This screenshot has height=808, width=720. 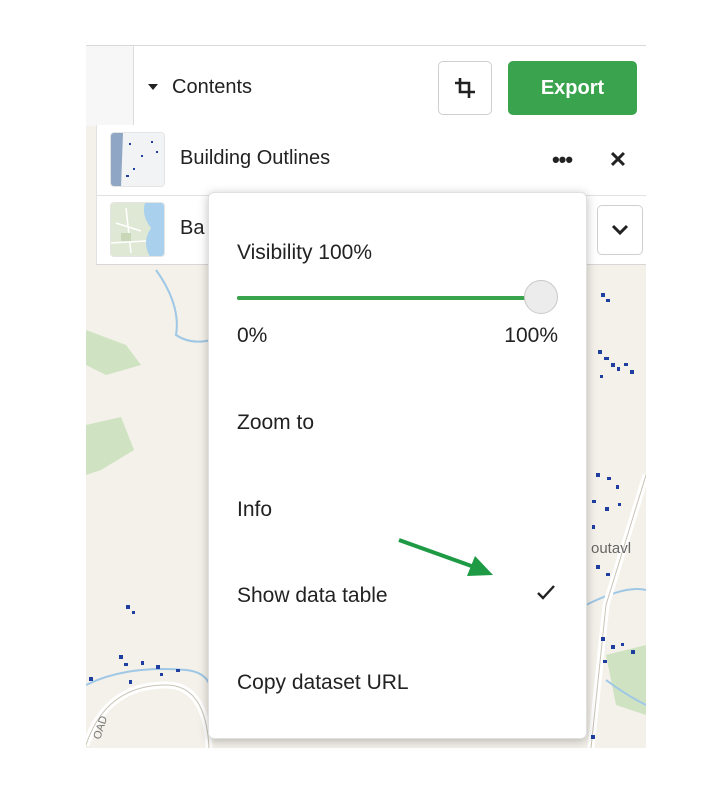 I want to click on place-label: outavl, so click(x=611, y=548).